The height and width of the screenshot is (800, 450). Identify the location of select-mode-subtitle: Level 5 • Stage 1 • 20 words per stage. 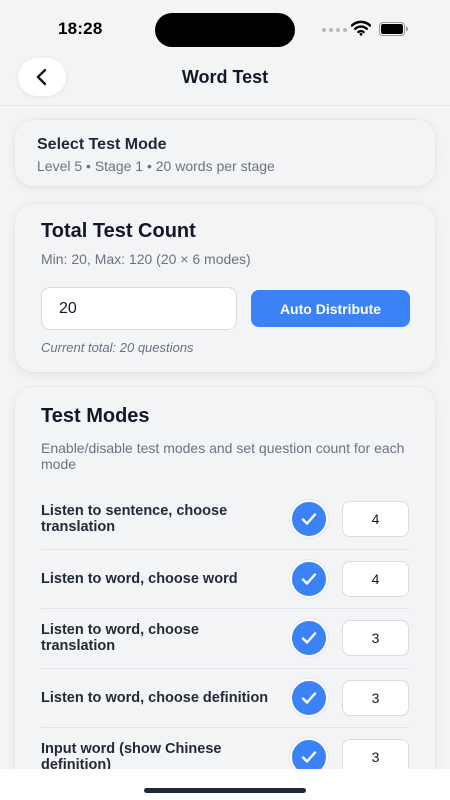
(156, 166).